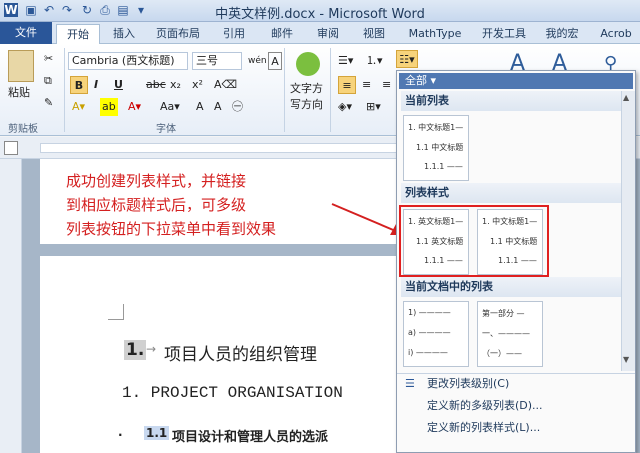  I want to click on tab-arrow-icon: →, so click(151, 349).